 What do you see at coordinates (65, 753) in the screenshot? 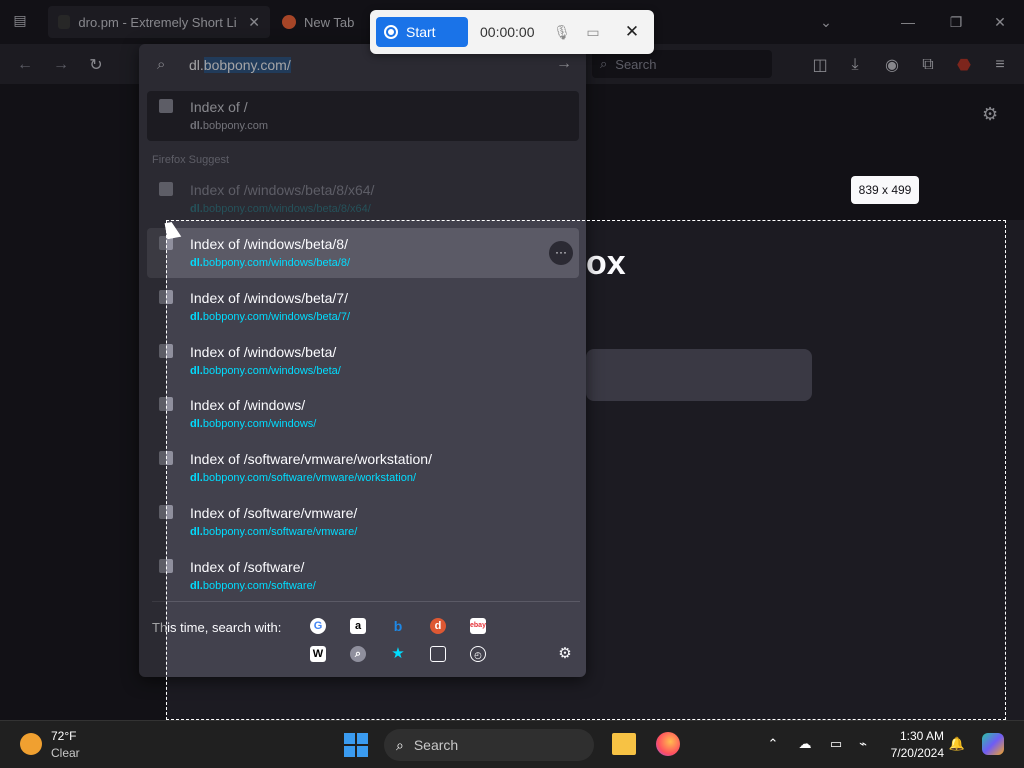
I see `weather-condition: Clear` at bounding box center [65, 753].